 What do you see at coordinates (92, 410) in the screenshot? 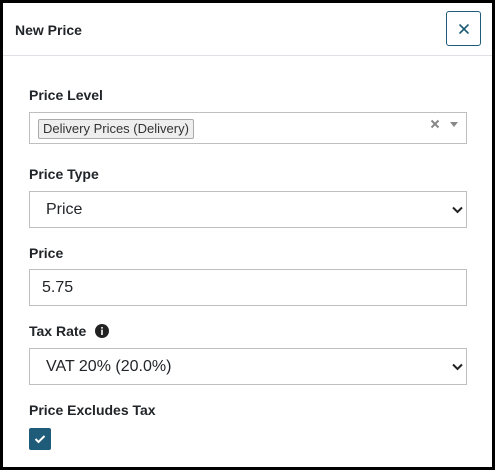
I see `price-excludes-tax-label: Price Excludes Tax` at bounding box center [92, 410].